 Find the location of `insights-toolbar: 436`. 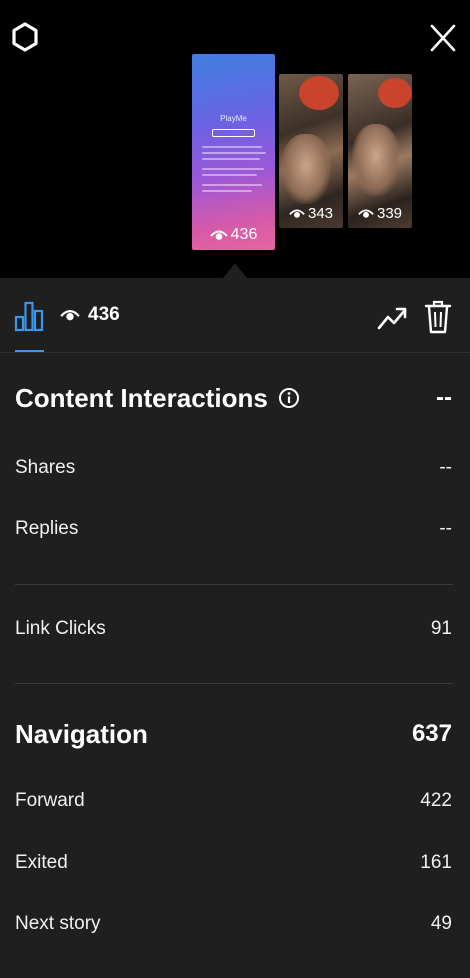

insights-toolbar: 436 is located at coordinates (235, 315).